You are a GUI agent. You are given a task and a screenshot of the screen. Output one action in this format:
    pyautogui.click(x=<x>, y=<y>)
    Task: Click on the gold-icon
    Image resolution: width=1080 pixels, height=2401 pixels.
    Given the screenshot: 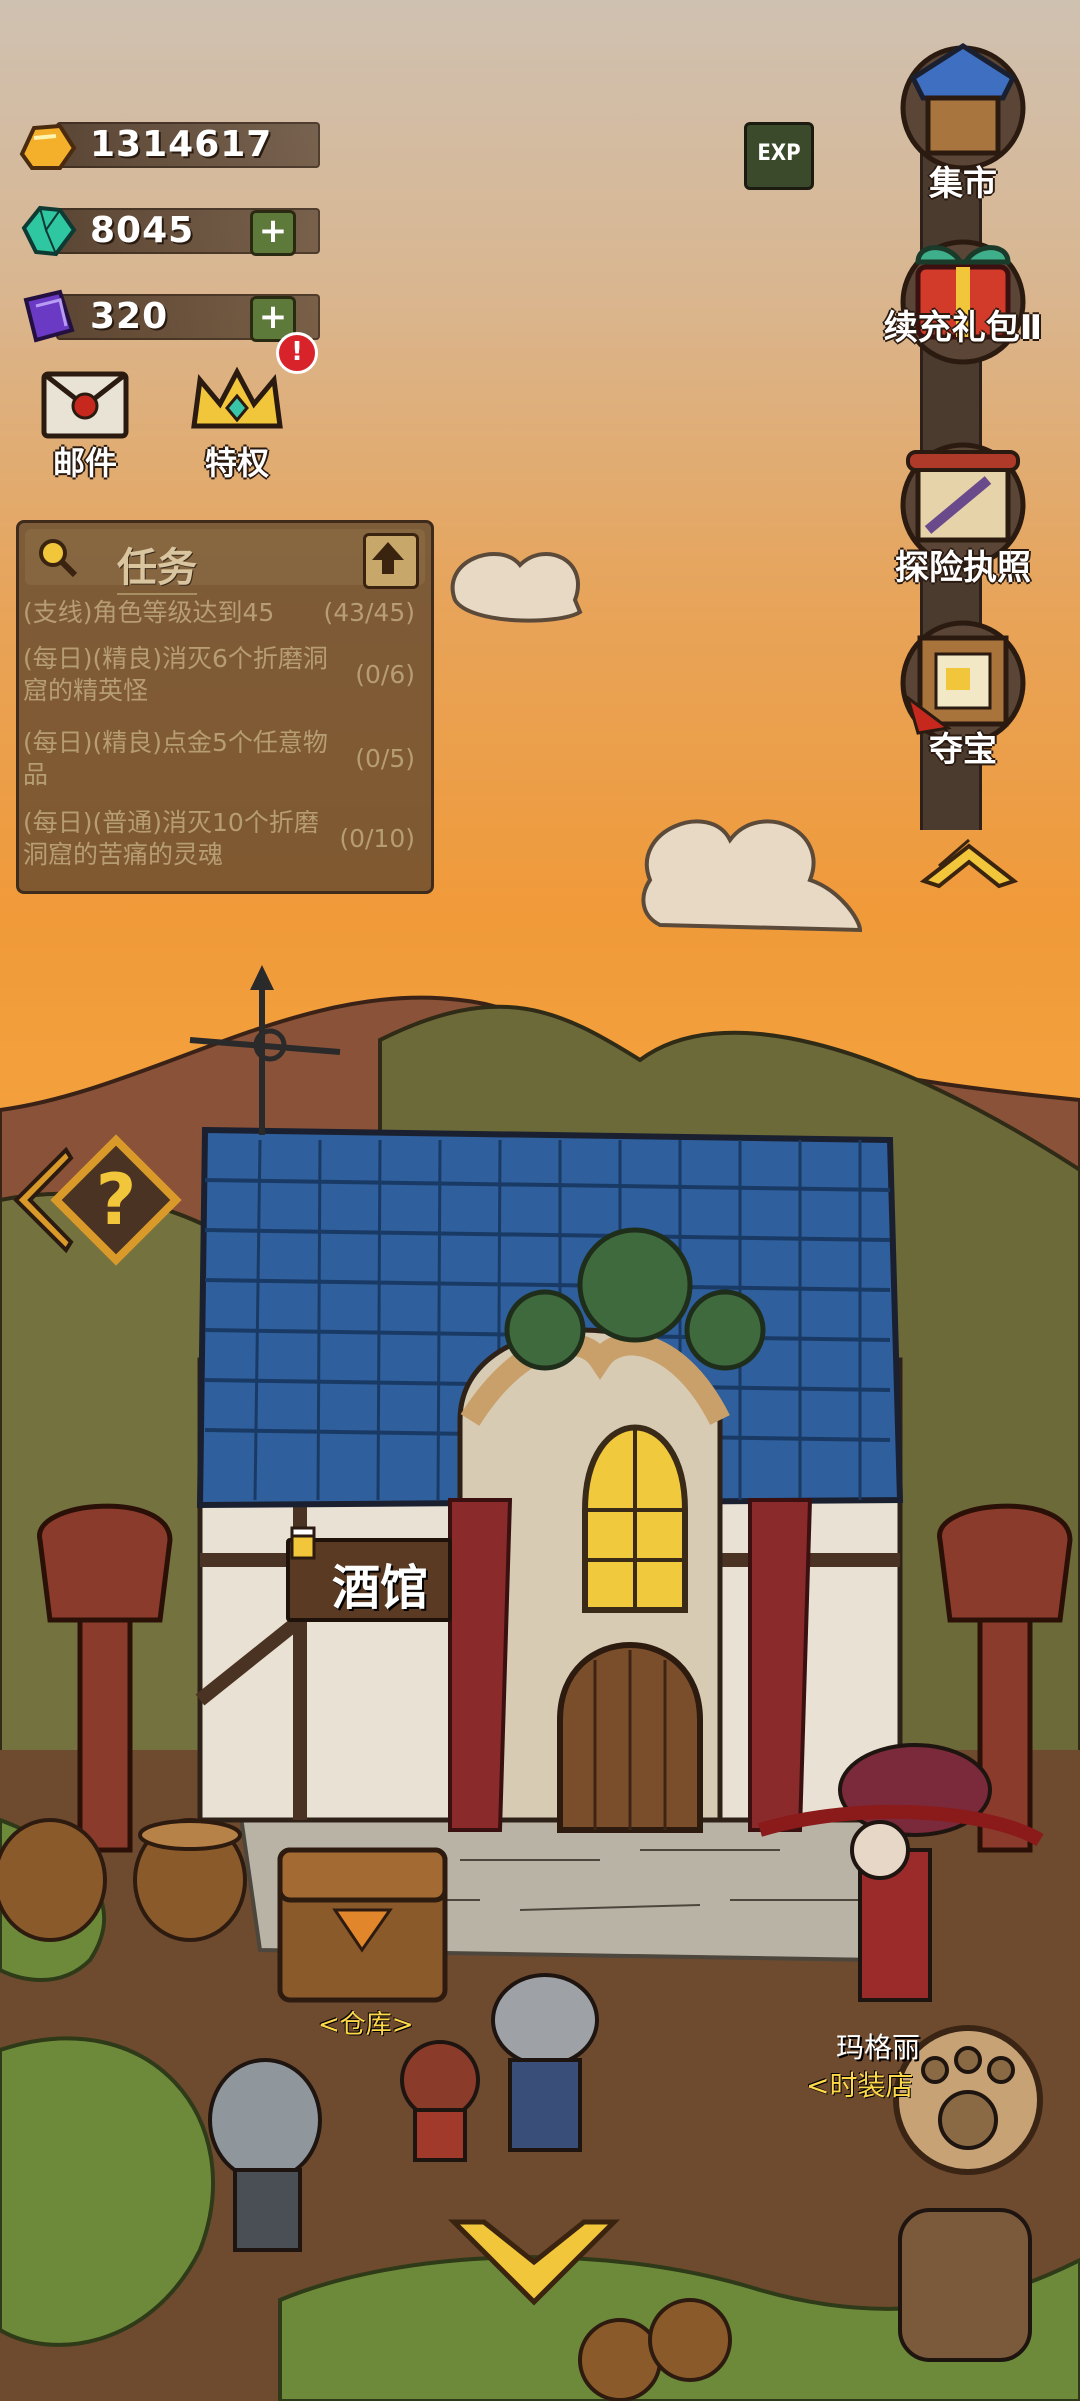 What is the action you would take?
    pyautogui.click(x=48, y=144)
    